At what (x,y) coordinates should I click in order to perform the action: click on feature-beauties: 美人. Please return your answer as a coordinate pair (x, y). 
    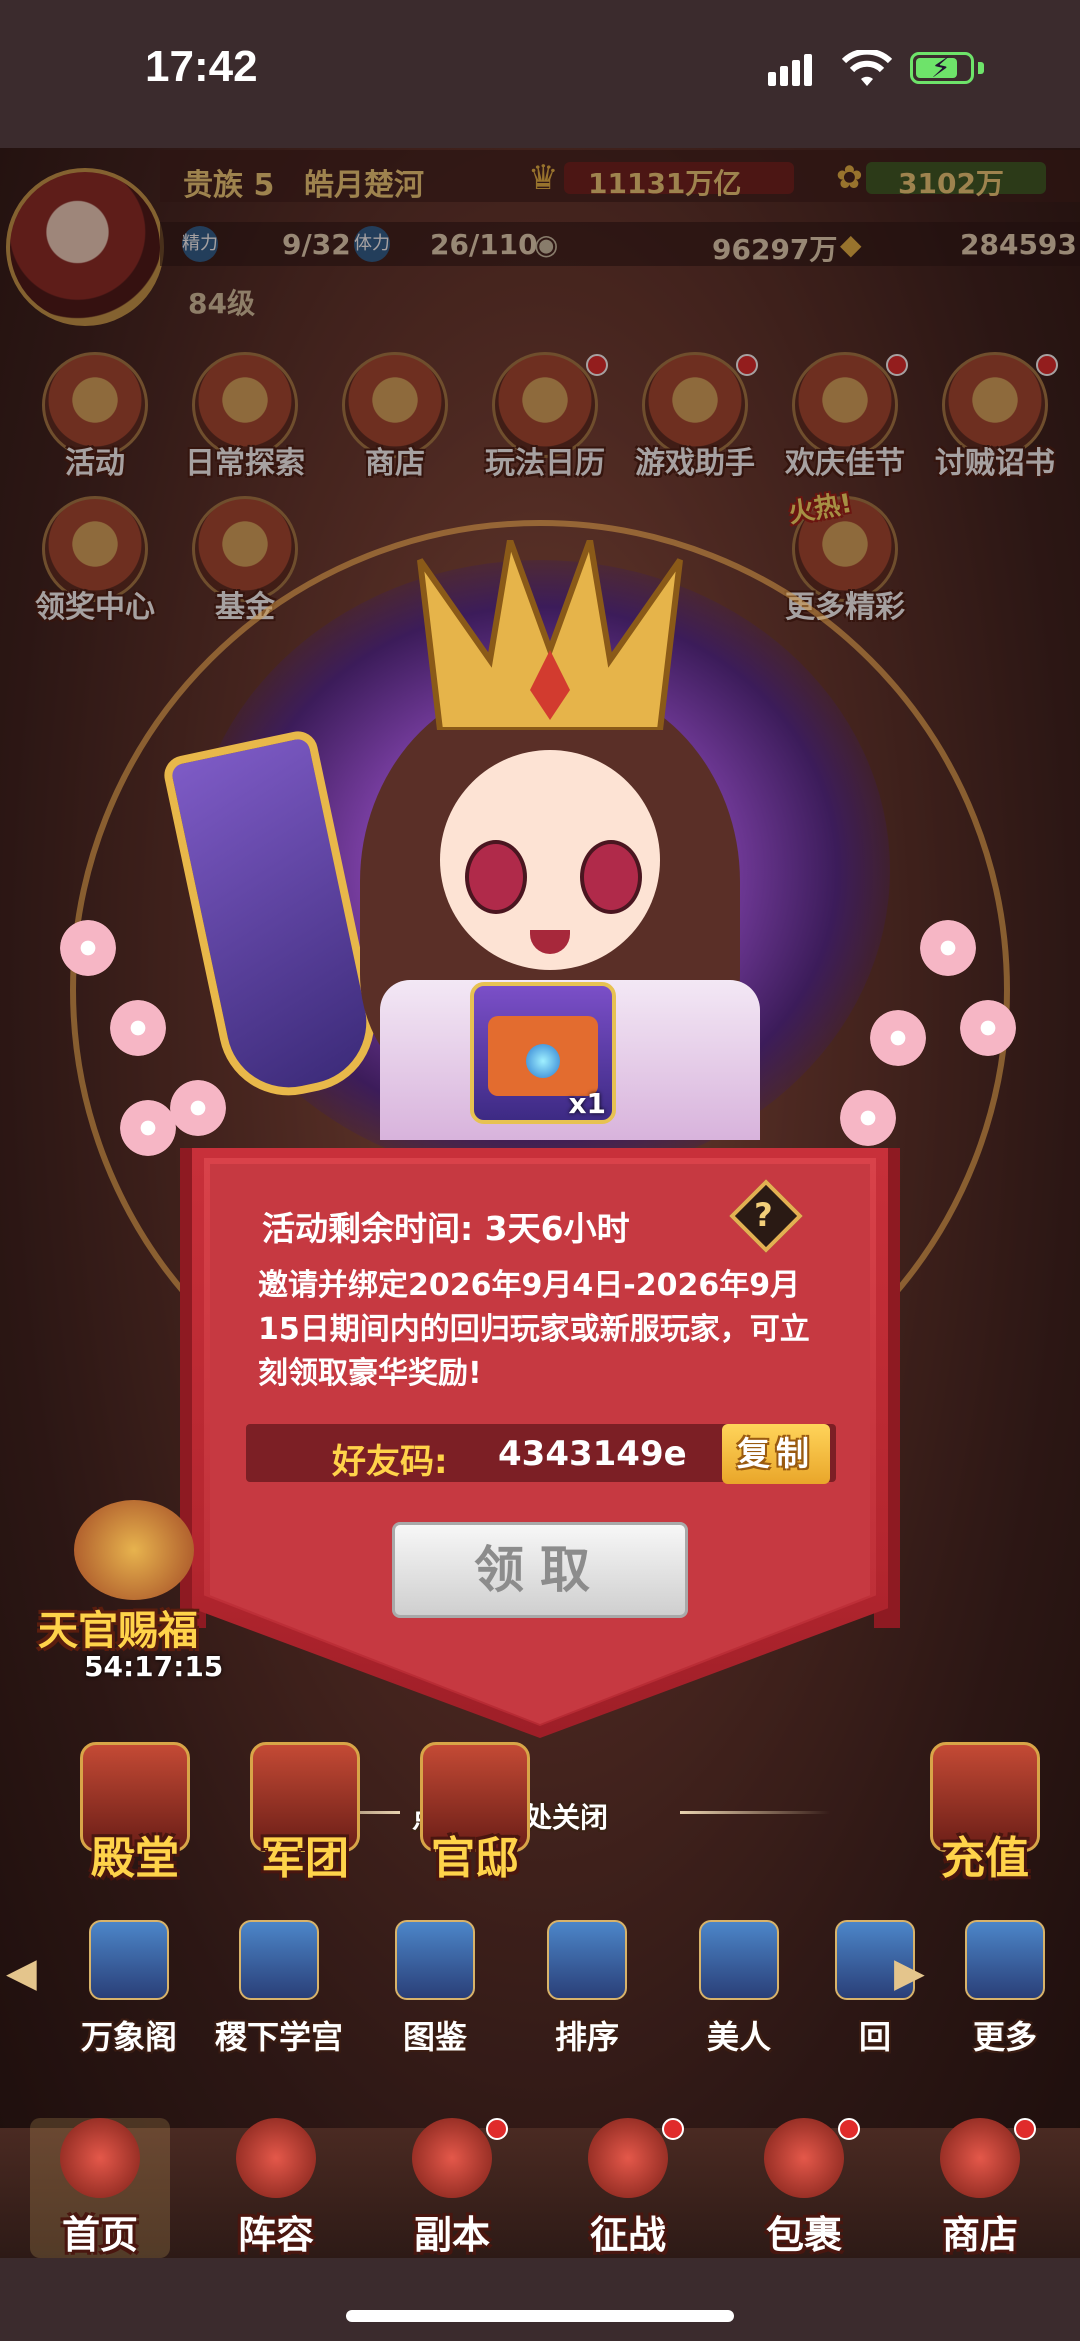
    Looking at the image, I should click on (739, 1990).